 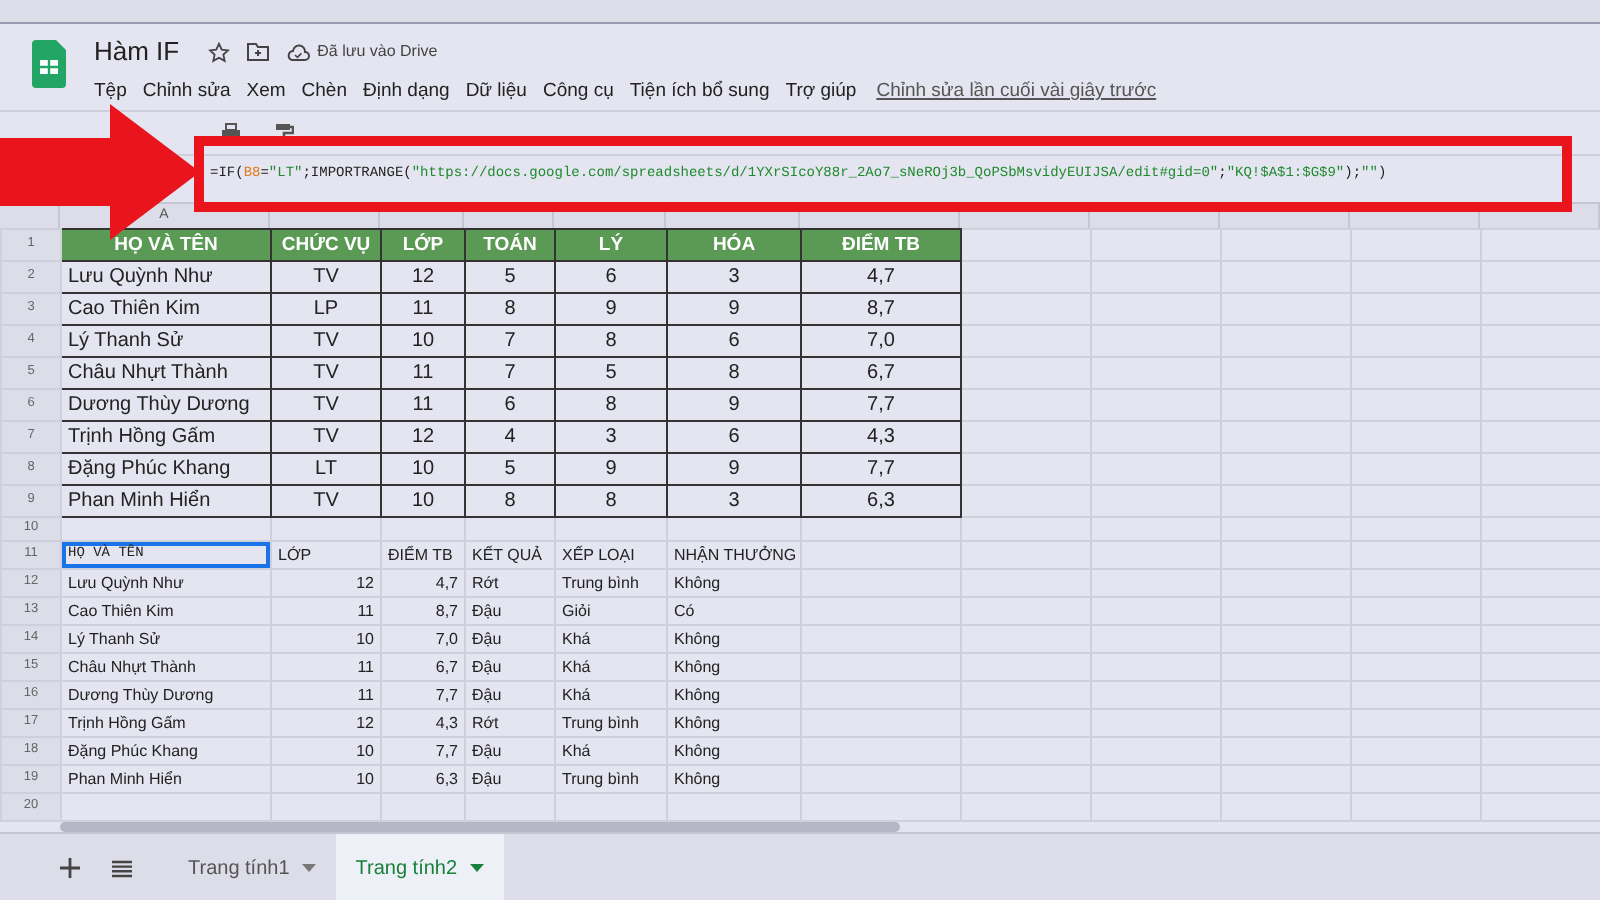 I want to click on header-cell: HÓA, so click(x=734, y=245).